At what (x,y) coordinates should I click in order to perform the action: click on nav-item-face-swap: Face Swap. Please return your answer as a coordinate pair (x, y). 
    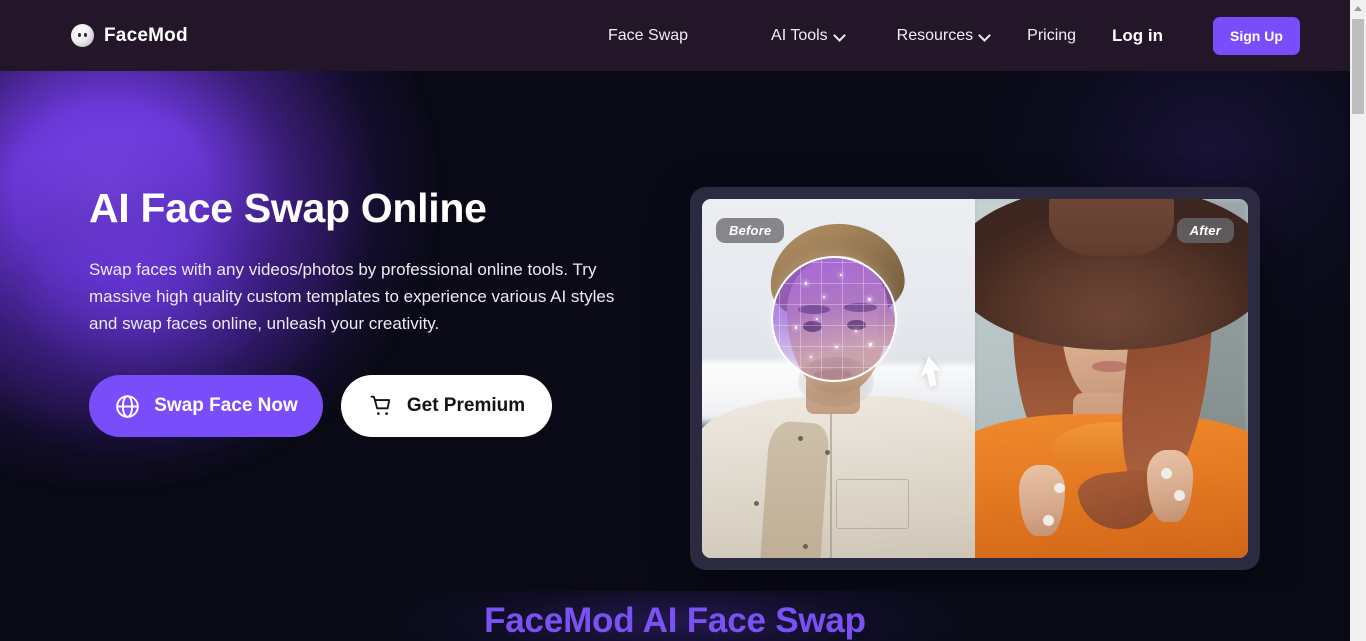
    Looking at the image, I should click on (648, 36).